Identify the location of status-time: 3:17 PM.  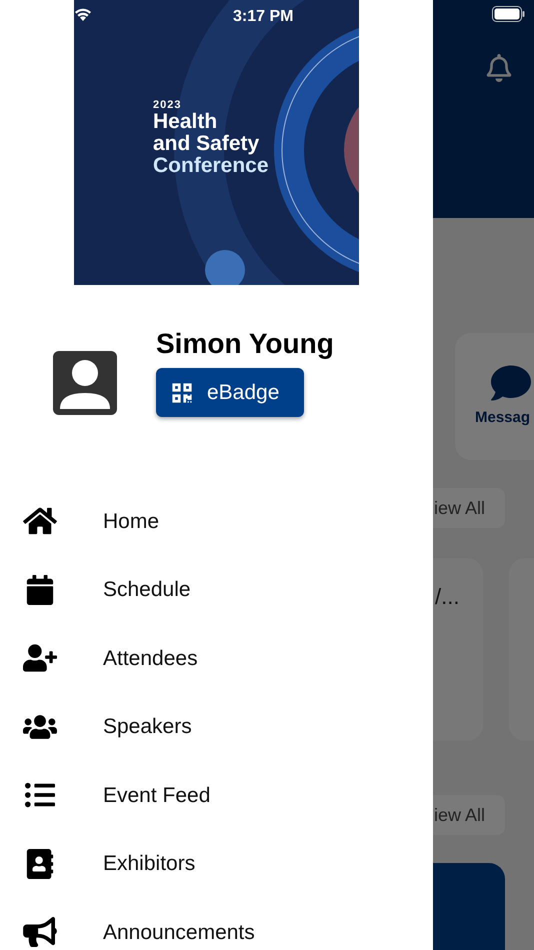
(263, 17).